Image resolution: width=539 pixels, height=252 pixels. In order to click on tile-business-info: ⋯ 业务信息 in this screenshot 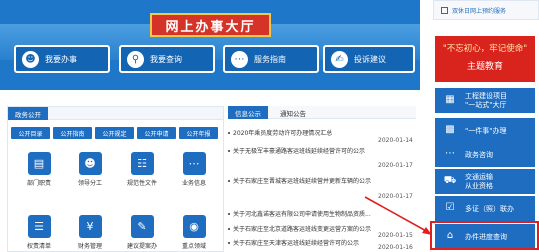, I will do `click(194, 169)`.